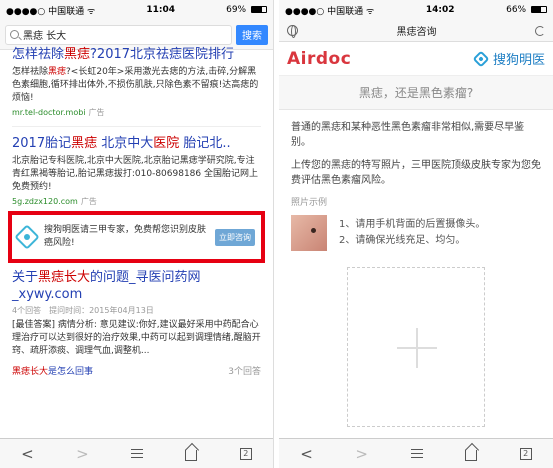  Describe the element at coordinates (412, 224) in the screenshot. I see `tip-item: 1、请用手机背面的后置摄像头。` at that location.